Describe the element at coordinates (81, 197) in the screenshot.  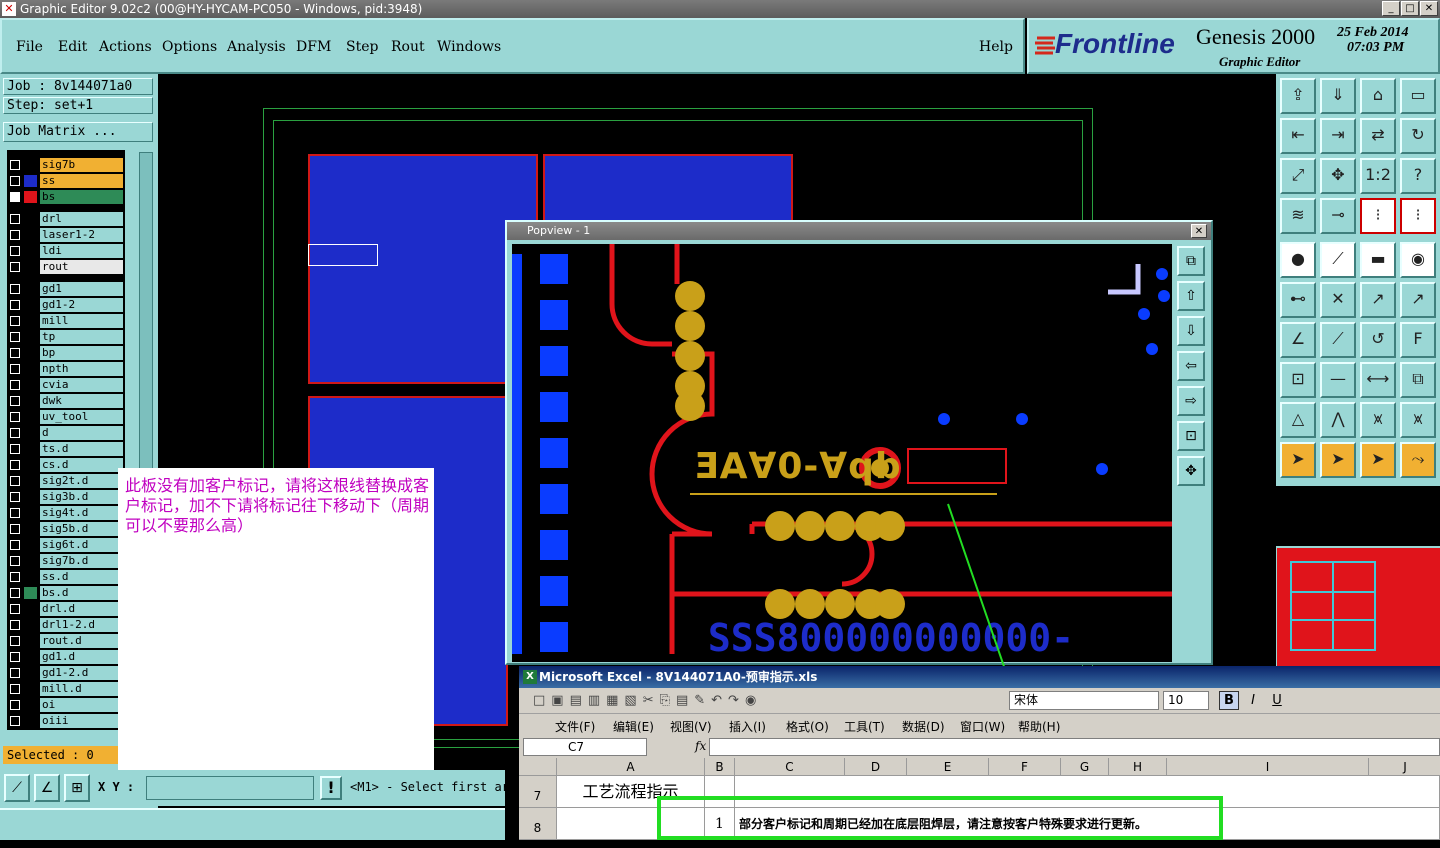
I see `layer-name: bs` at that location.